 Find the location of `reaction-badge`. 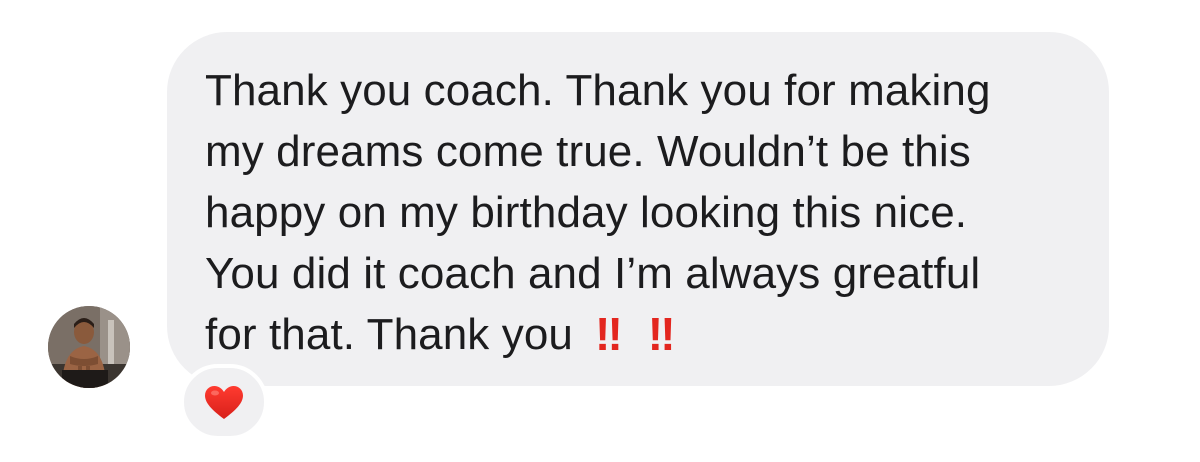

reaction-badge is located at coordinates (224, 402).